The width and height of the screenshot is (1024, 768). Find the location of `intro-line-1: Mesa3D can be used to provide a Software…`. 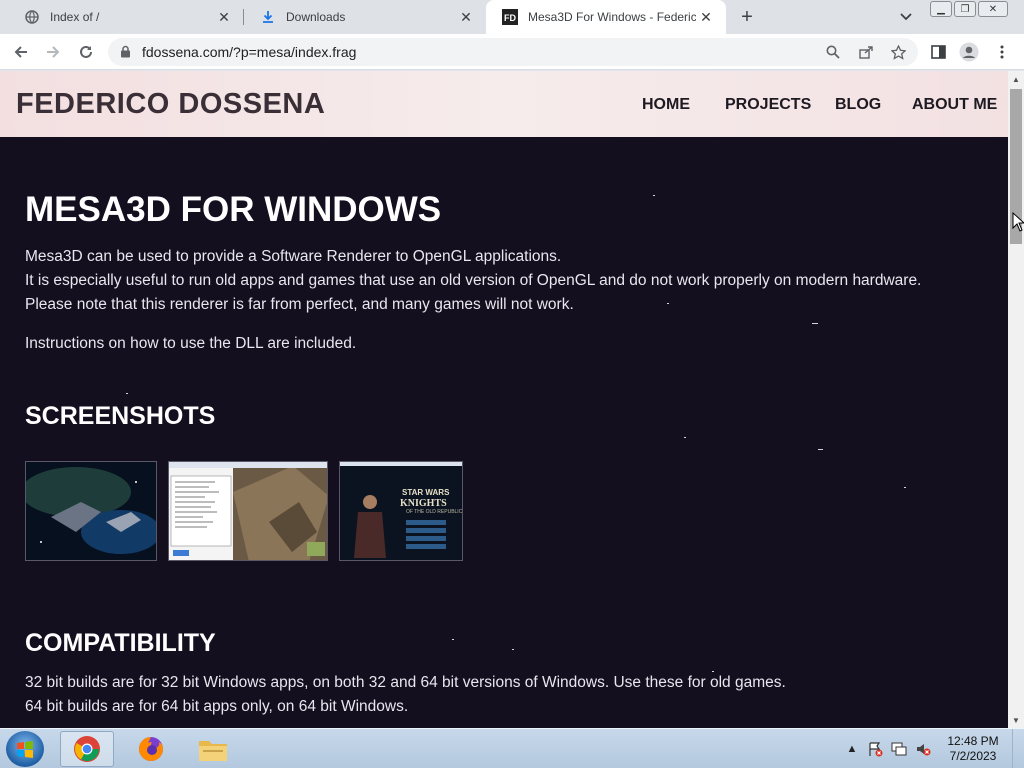

intro-line-1: Mesa3D can be used to provide a Software… is located at coordinates (293, 256).